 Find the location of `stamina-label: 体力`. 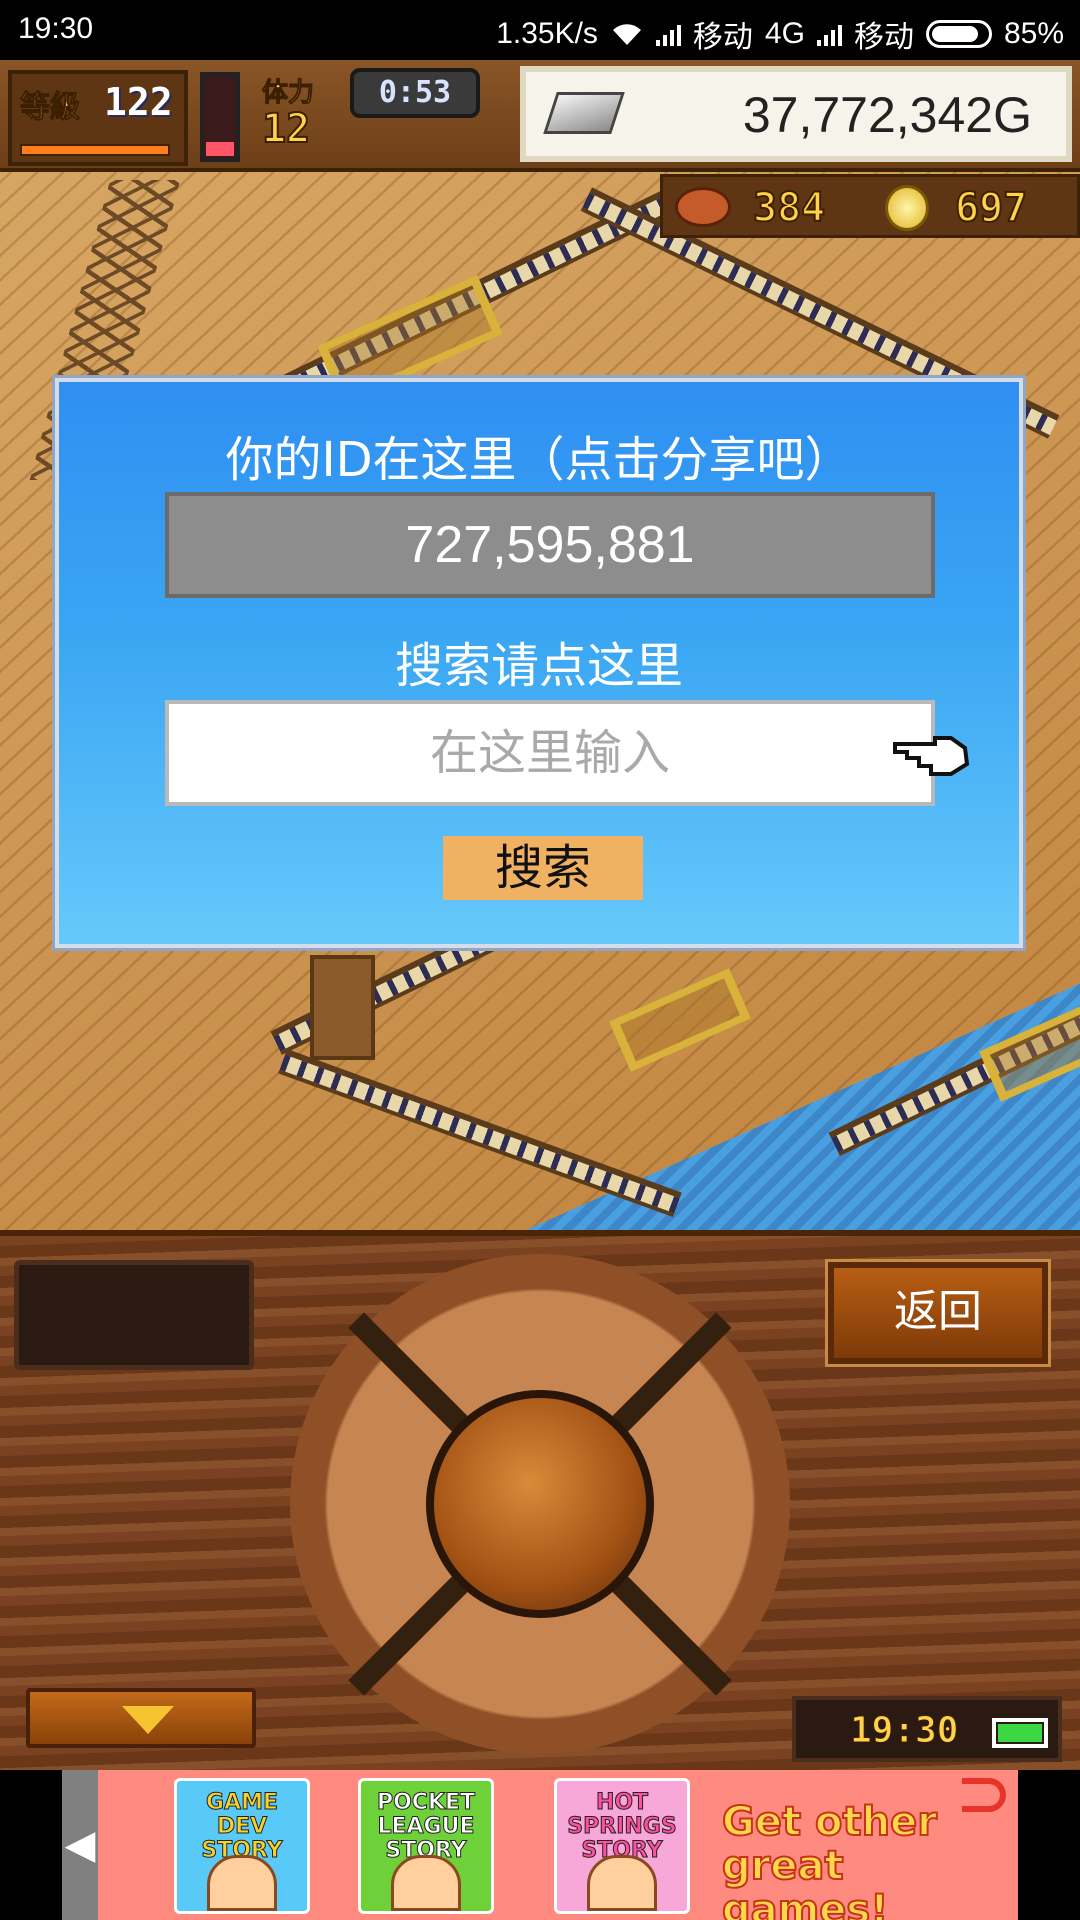

stamina-label: 体力 is located at coordinates (288, 93).